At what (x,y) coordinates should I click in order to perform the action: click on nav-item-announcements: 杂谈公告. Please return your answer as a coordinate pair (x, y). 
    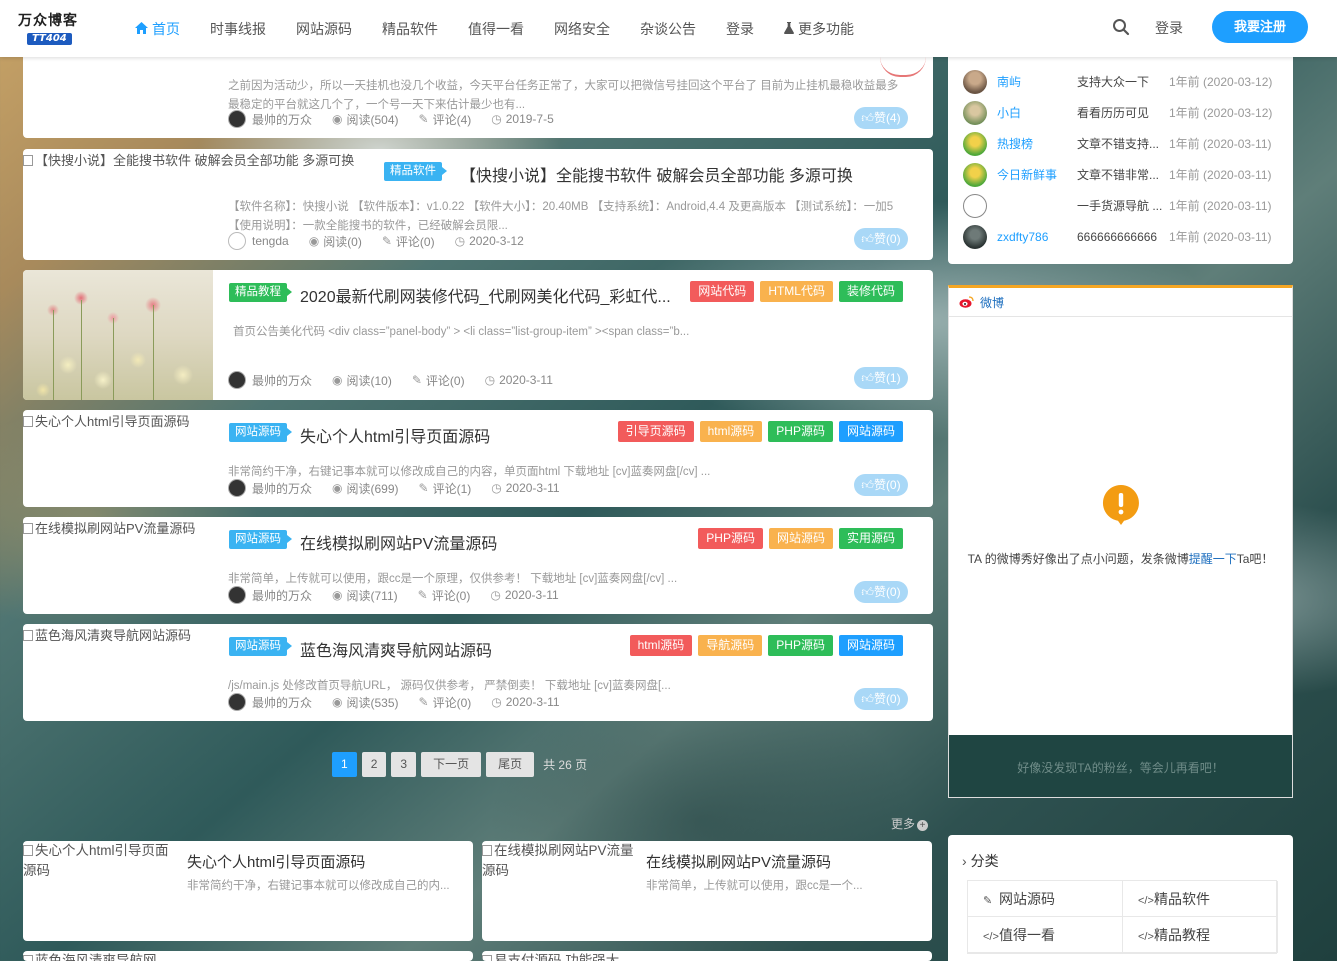
    Looking at the image, I should click on (668, 29).